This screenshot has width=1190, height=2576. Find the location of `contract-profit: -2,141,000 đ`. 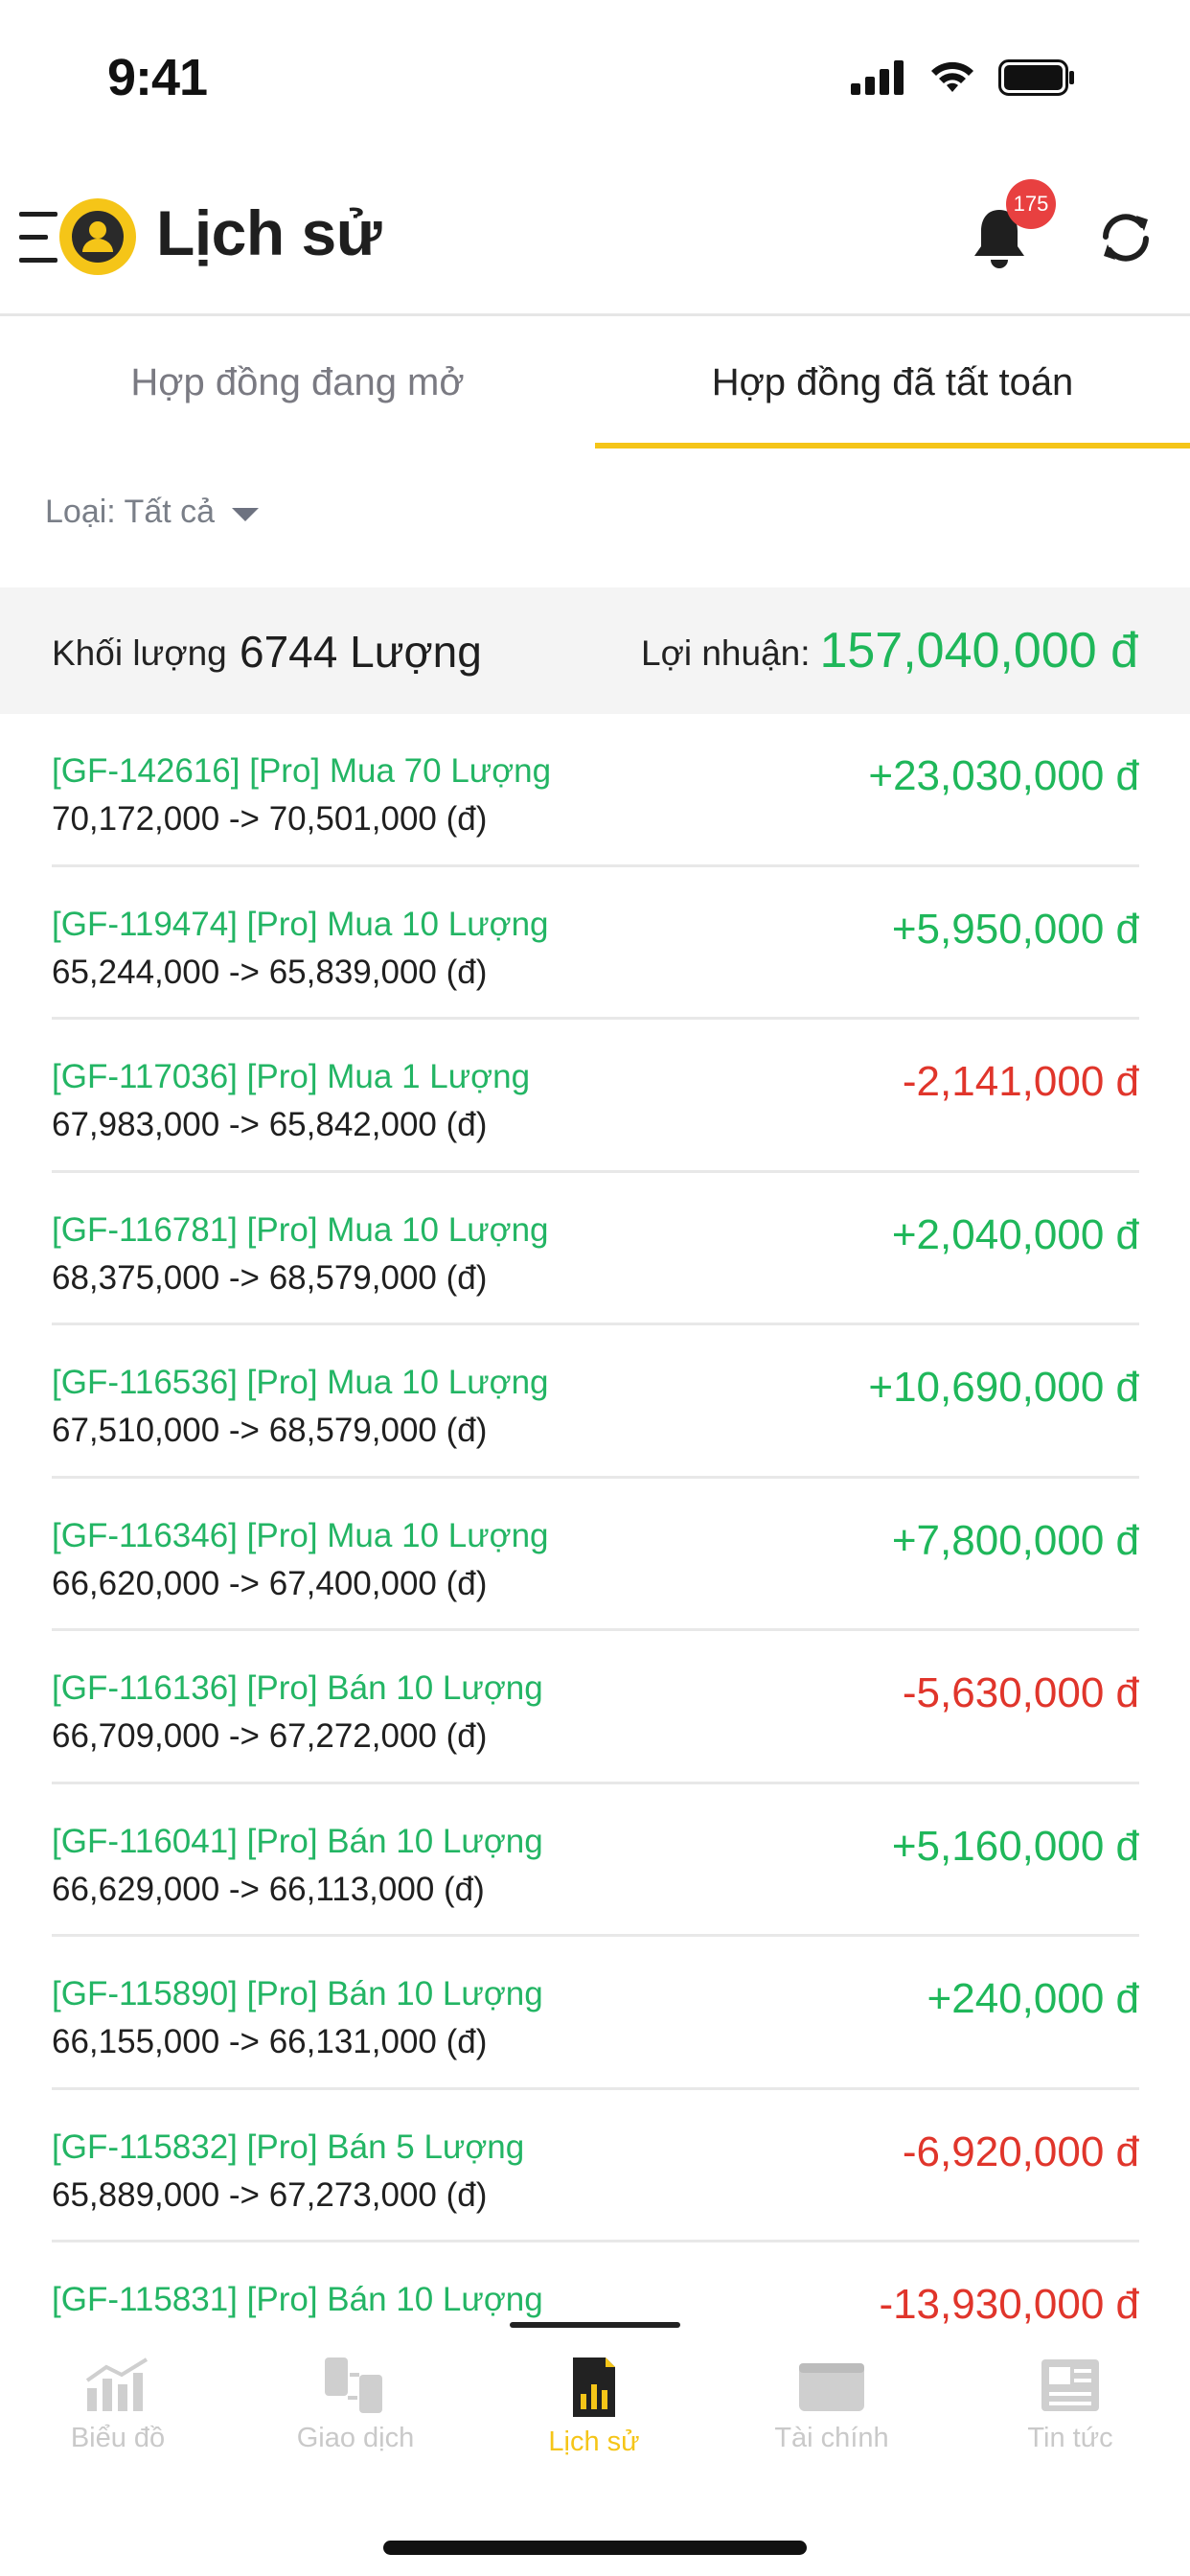

contract-profit: -2,141,000 đ is located at coordinates (1020, 1081).